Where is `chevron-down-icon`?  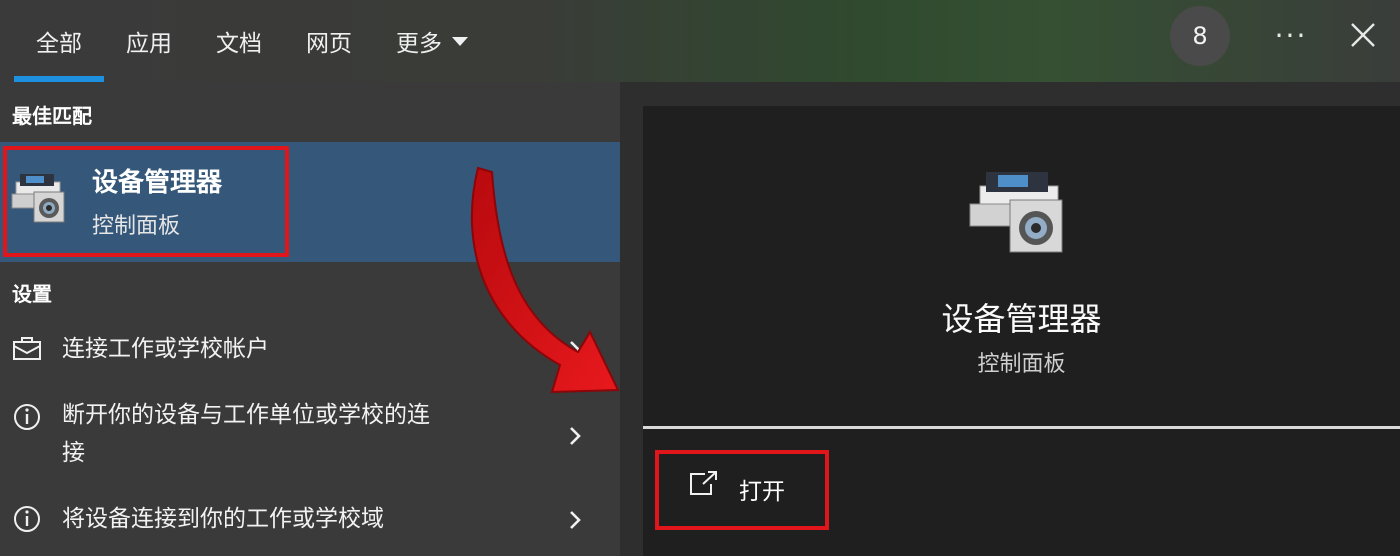 chevron-down-icon is located at coordinates (460, 41).